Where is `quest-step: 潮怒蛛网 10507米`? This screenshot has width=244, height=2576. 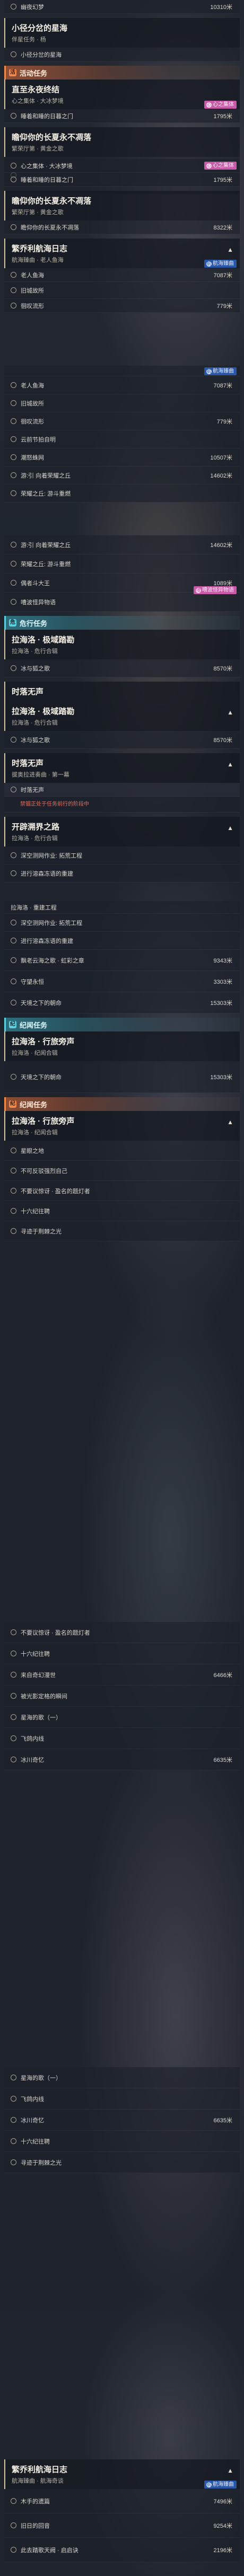
quest-step: 潮怒蛛网 10507米 is located at coordinates (122, 457).